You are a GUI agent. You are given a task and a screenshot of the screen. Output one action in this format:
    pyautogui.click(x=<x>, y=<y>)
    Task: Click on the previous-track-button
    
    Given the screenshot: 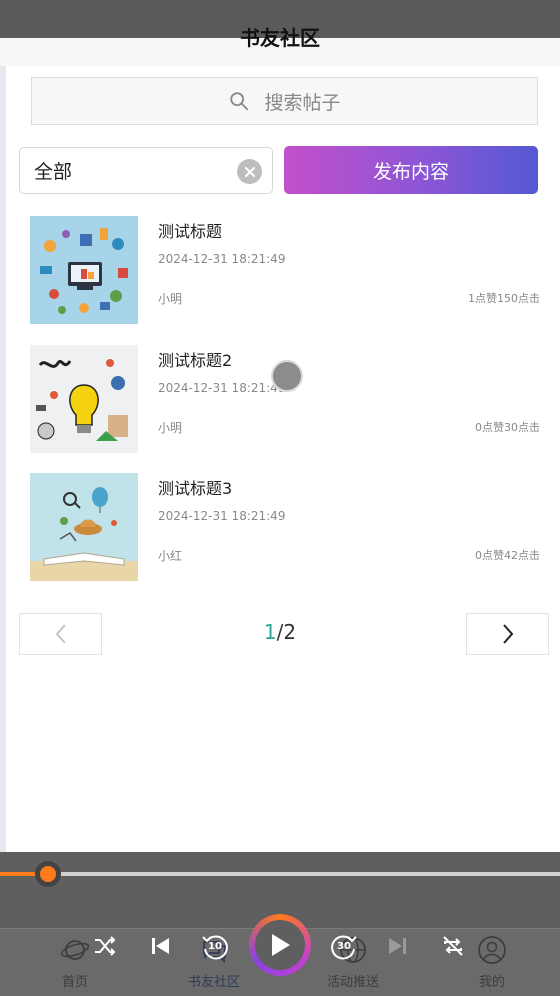 What is the action you would take?
    pyautogui.click(x=160, y=946)
    